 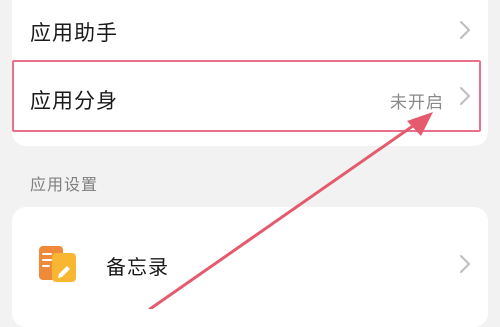 What do you see at coordinates (74, 101) in the screenshot?
I see `app-clone-label: 应用分身` at bounding box center [74, 101].